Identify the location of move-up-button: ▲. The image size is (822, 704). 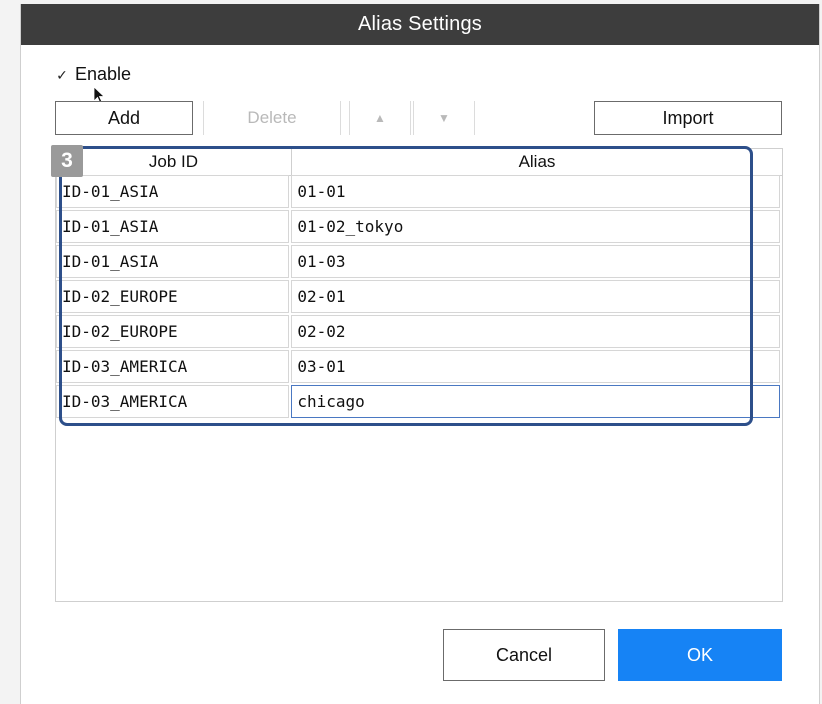
(380, 118).